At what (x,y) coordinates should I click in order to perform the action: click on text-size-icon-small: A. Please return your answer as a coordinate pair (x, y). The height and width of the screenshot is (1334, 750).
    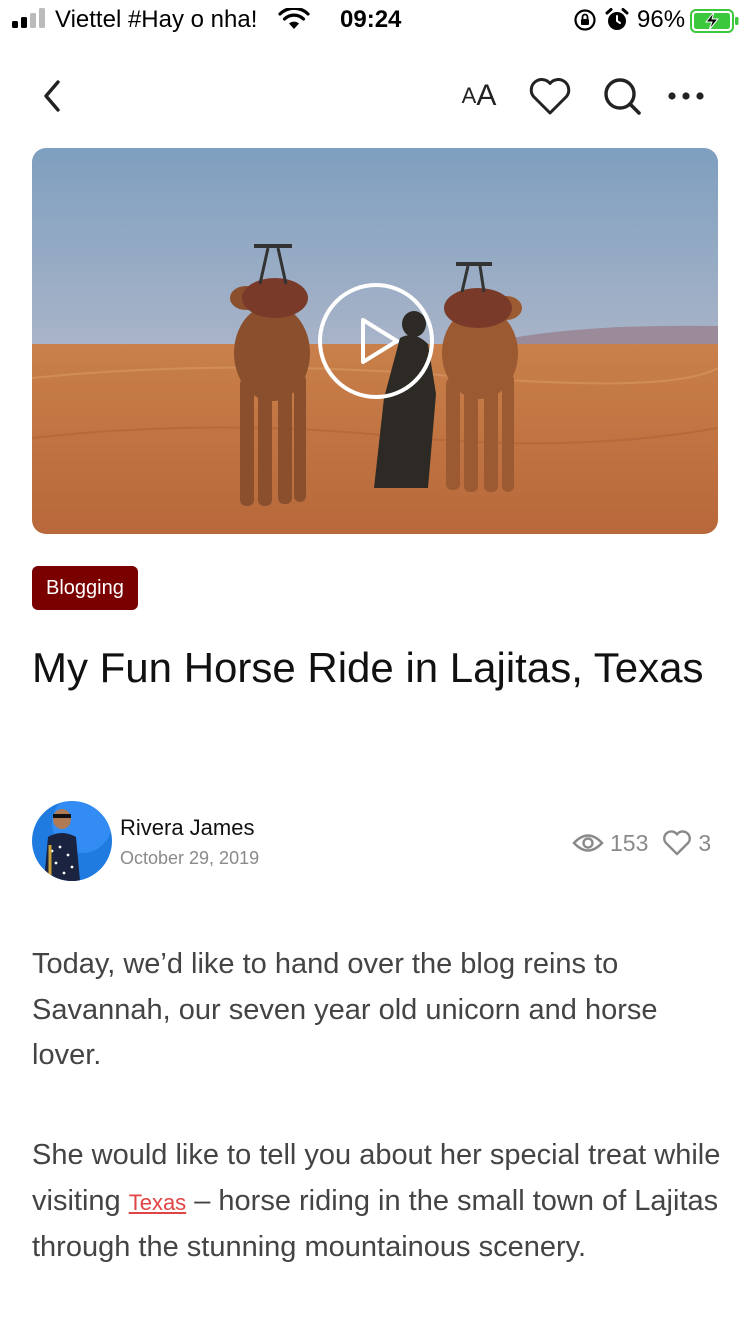
    Looking at the image, I should click on (469, 95).